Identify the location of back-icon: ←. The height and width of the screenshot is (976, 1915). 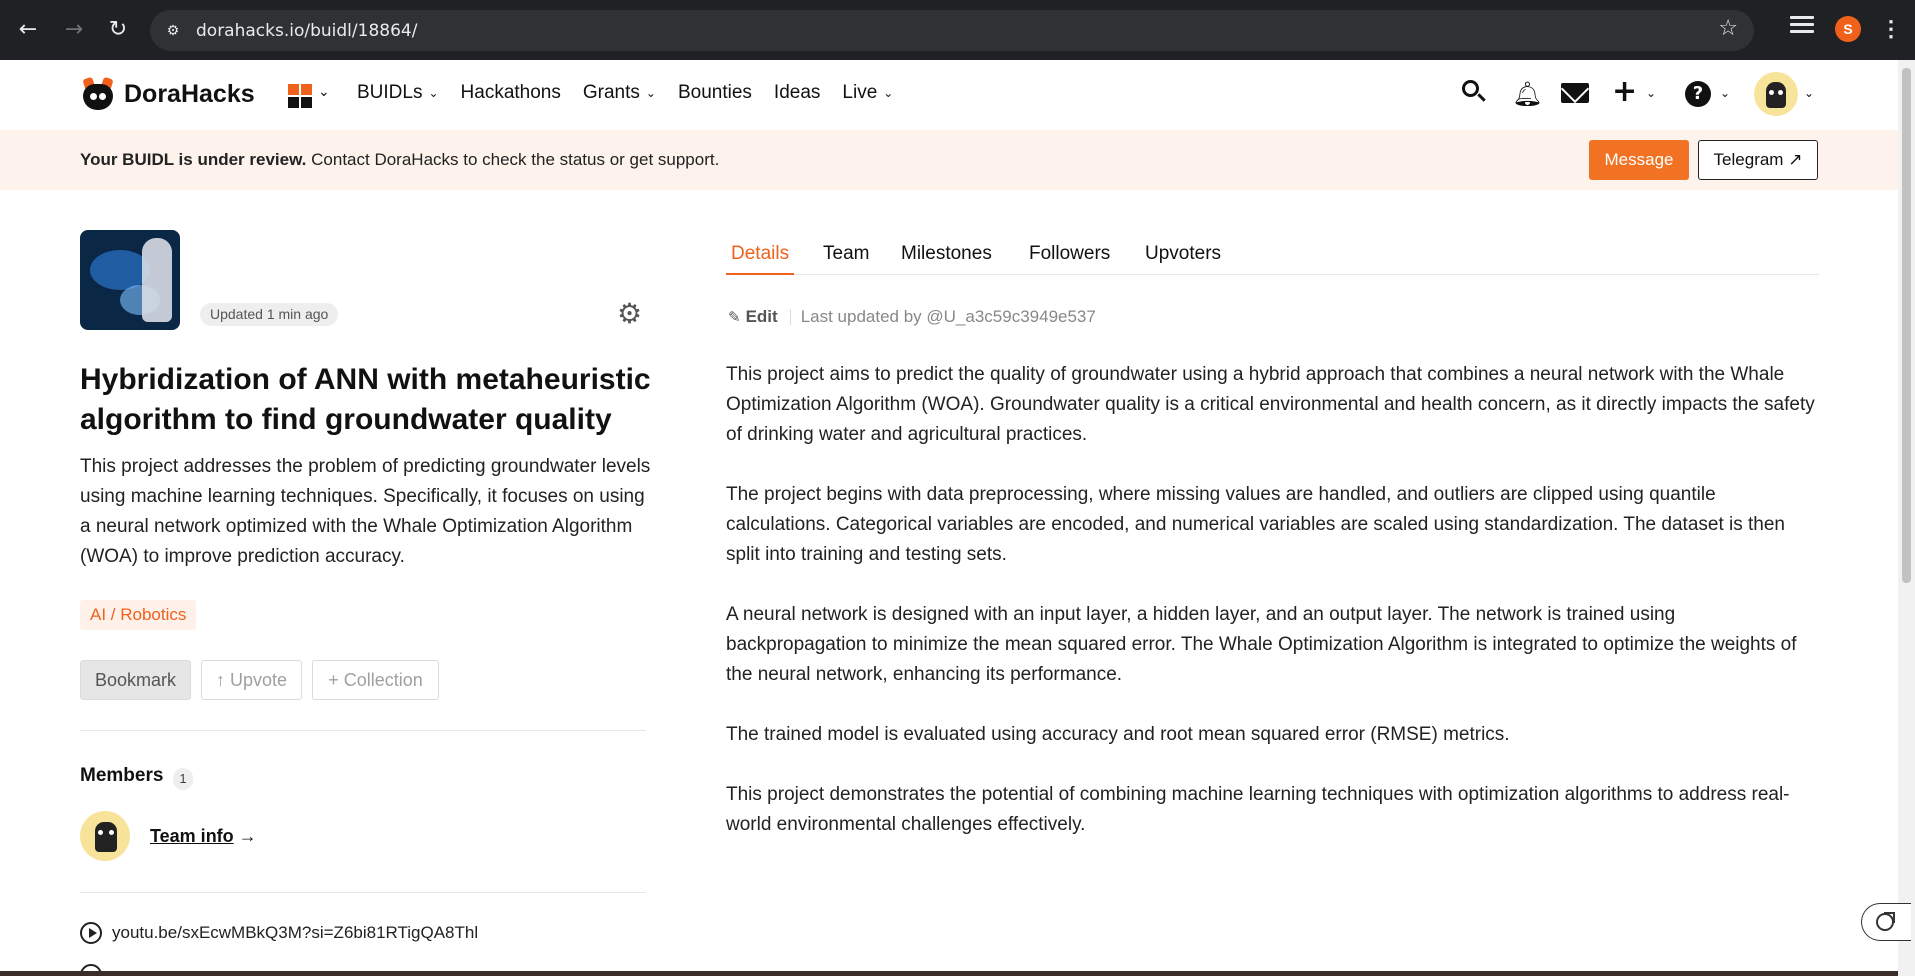
(28, 30).